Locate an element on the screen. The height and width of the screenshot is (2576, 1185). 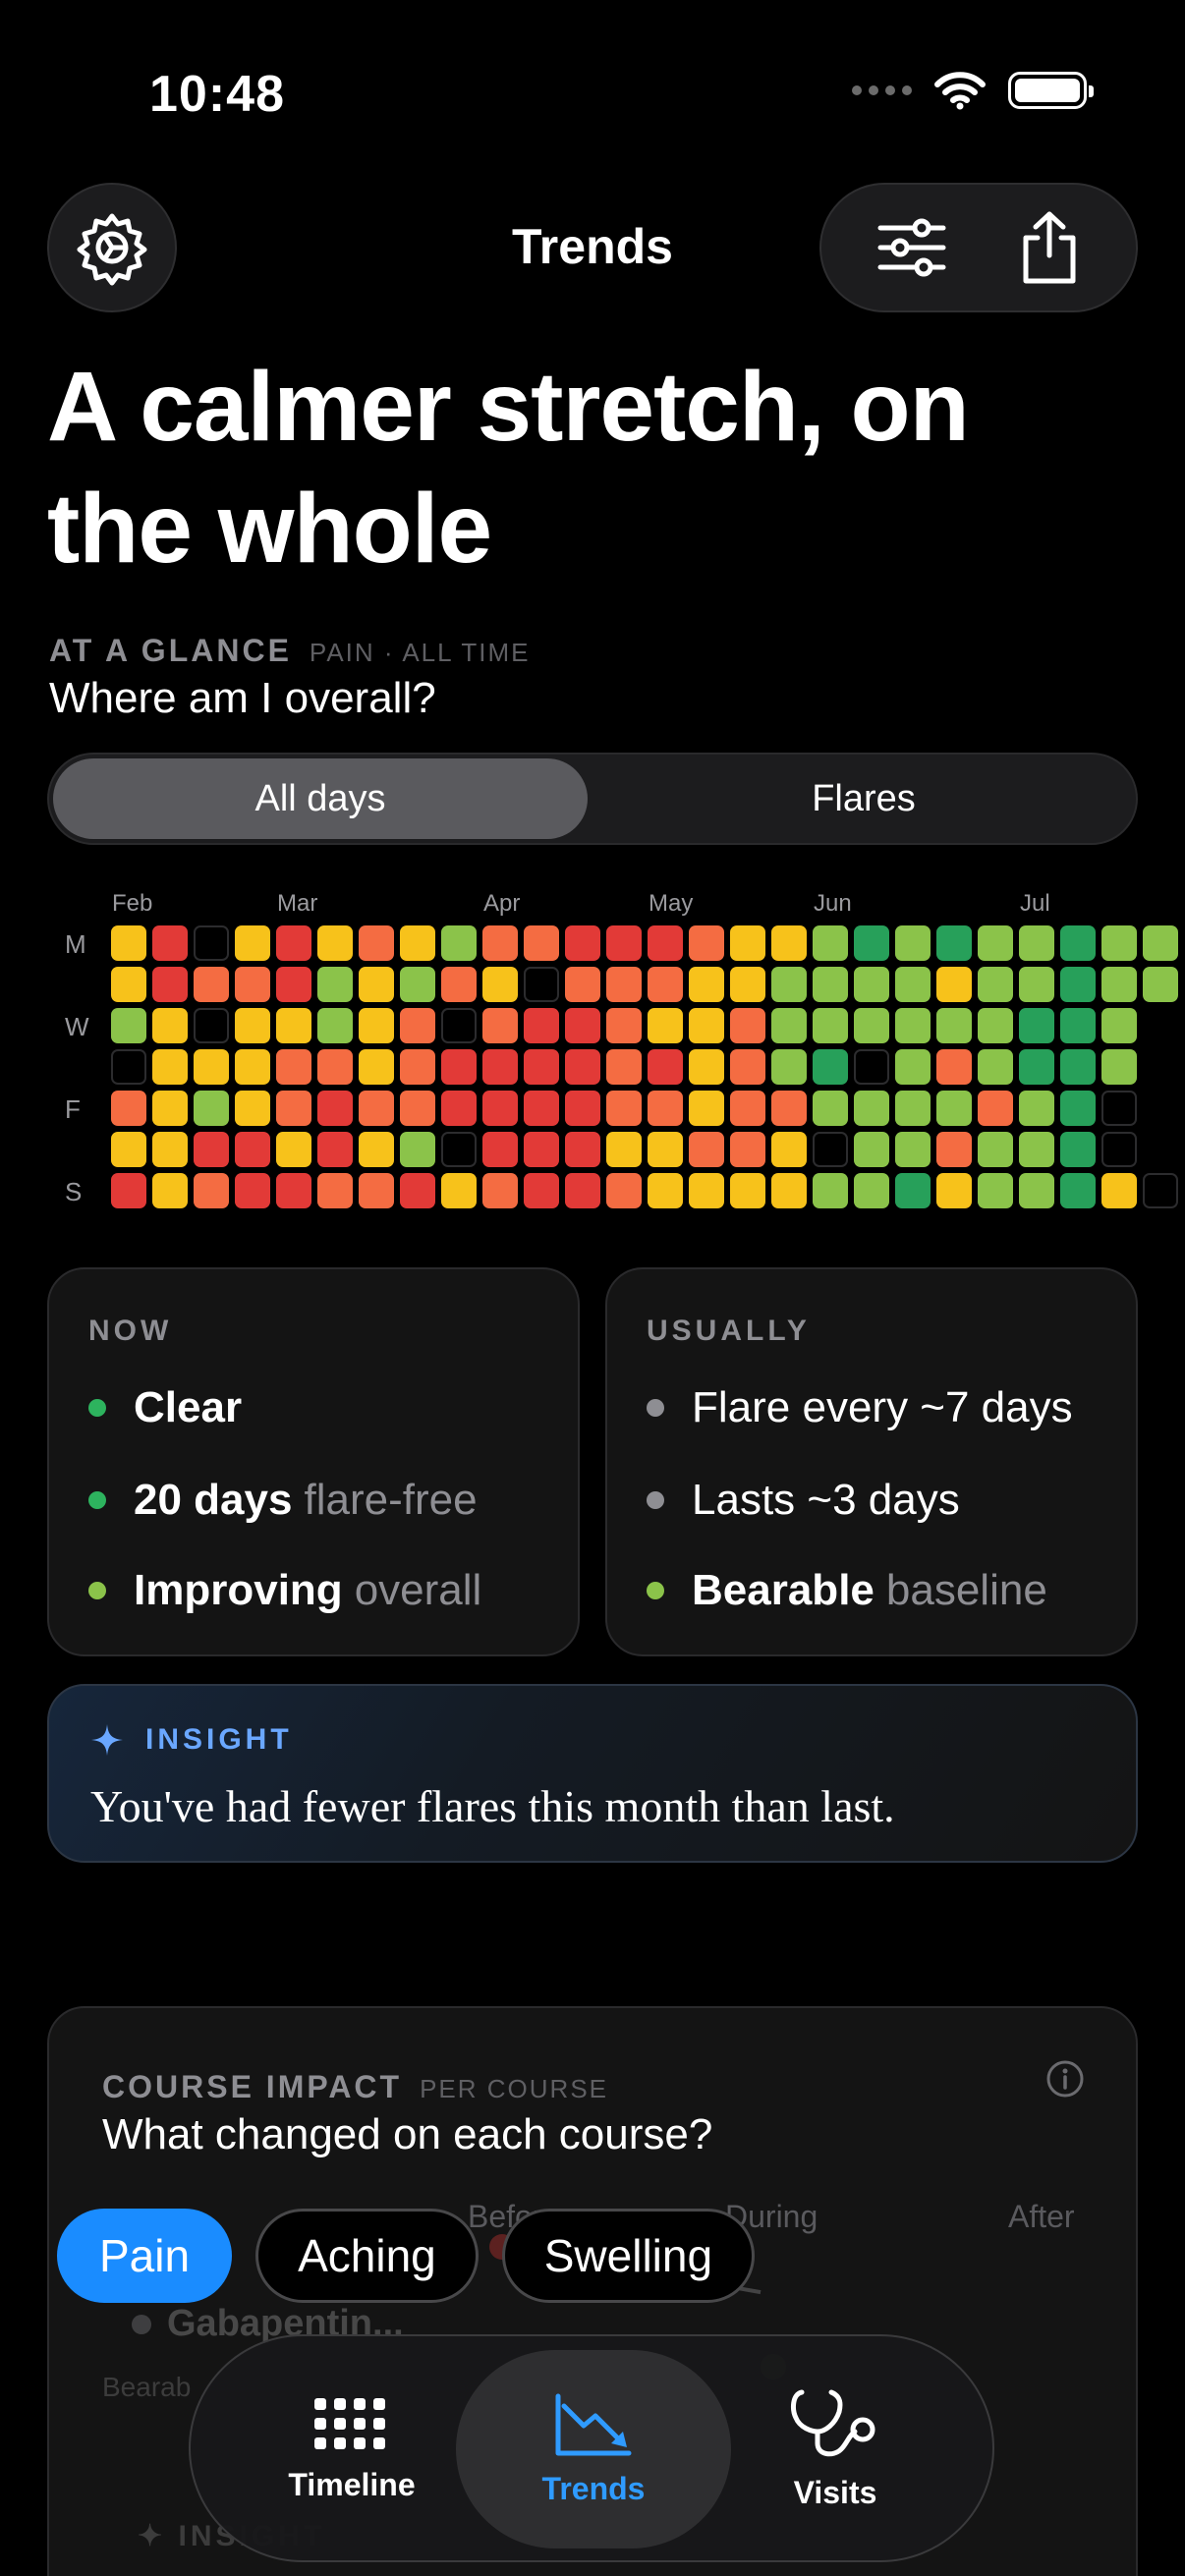
month-label: Jul is located at coordinates (1035, 903).